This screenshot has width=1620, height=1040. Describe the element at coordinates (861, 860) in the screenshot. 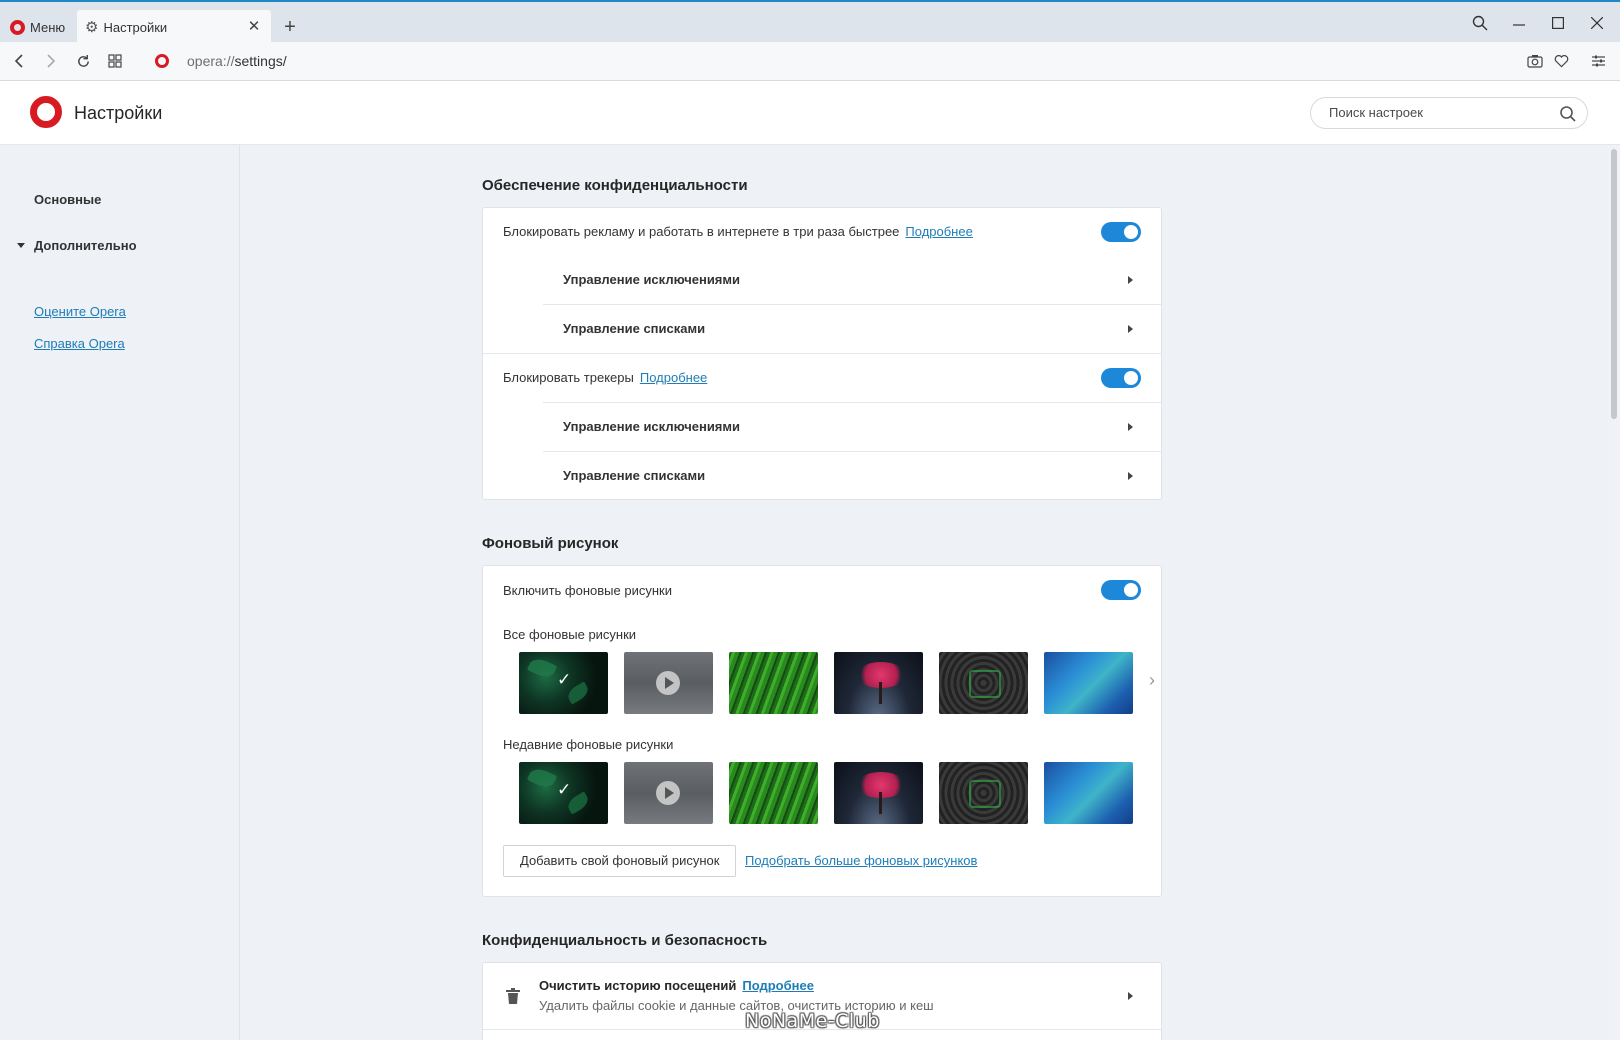

I see `more-wallpapers-link: Подобрать больше фоновых рисунков` at that location.